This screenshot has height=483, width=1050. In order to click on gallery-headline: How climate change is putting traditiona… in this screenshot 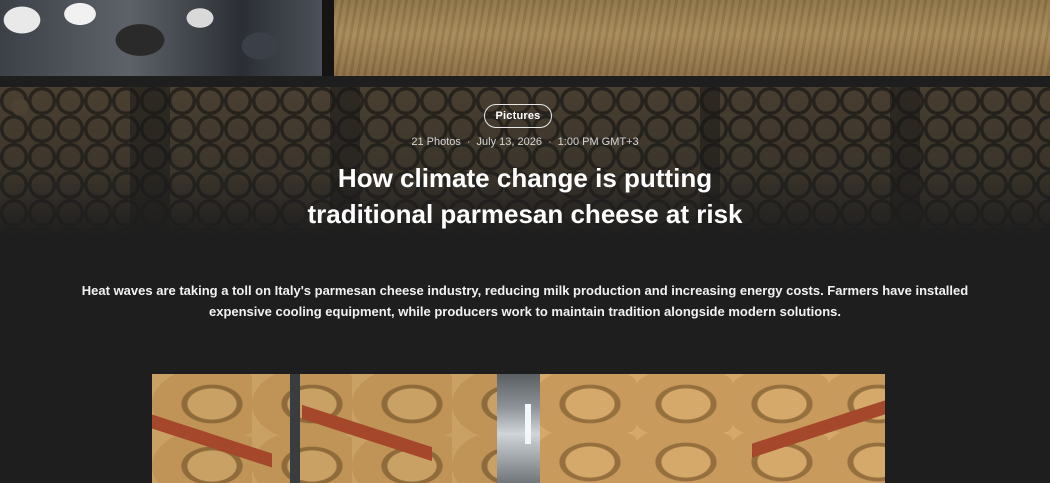, I will do `click(525, 196)`.